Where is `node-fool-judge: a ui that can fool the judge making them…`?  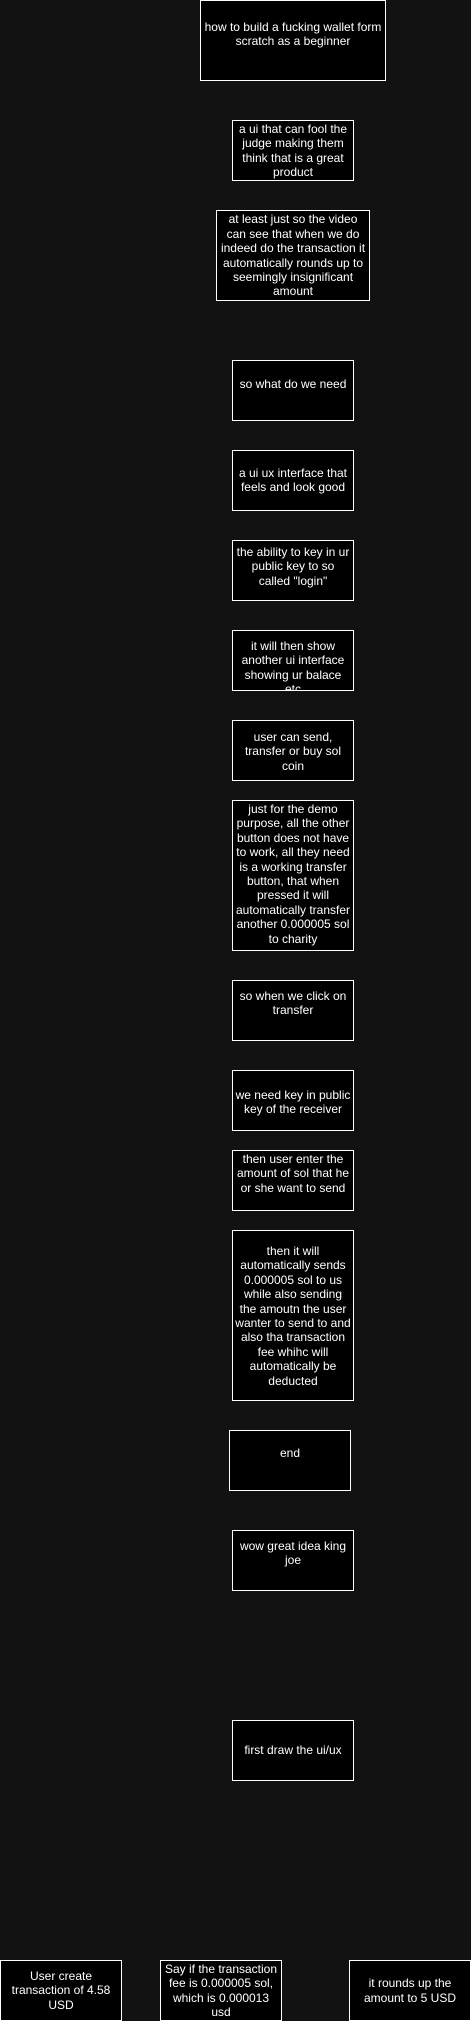
node-fool-judge: a ui that can fool the judge making them… is located at coordinates (293, 150).